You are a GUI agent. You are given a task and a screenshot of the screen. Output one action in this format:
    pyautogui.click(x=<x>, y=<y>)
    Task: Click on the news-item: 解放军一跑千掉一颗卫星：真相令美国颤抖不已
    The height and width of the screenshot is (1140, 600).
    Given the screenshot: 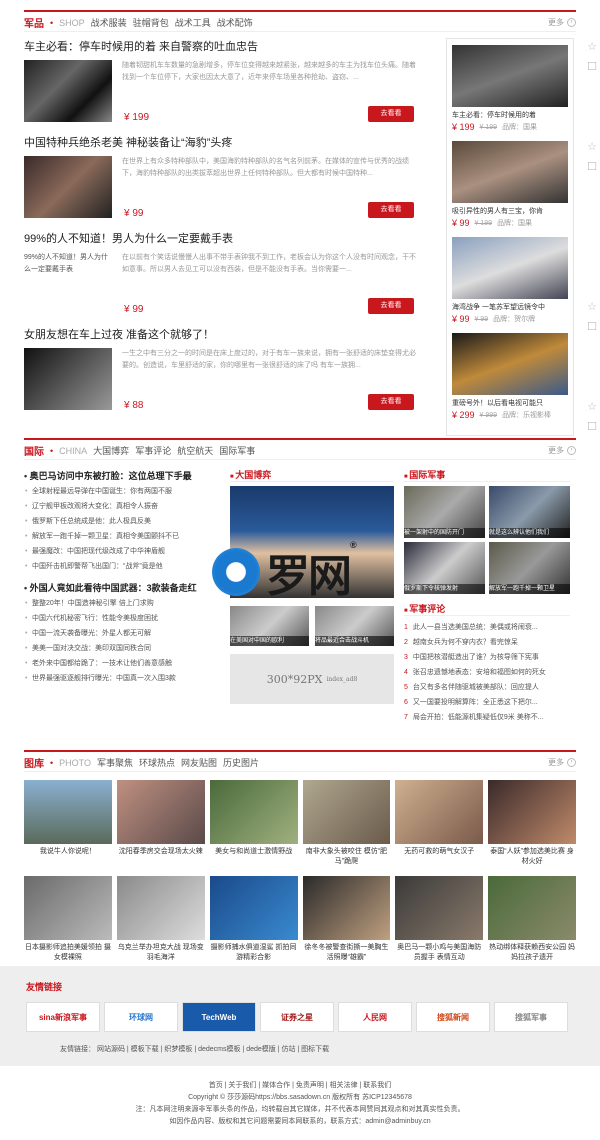 What is the action you would take?
    pyautogui.click(x=122, y=536)
    